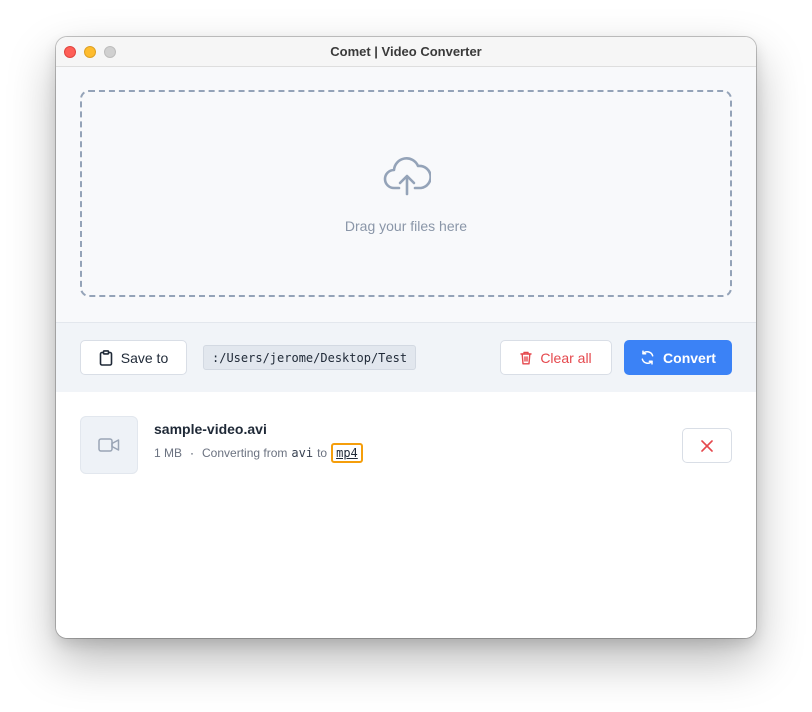 Image resolution: width=812 pixels, height=712 pixels. Describe the element at coordinates (347, 453) in the screenshot. I see `target-format-select: mp4` at that location.